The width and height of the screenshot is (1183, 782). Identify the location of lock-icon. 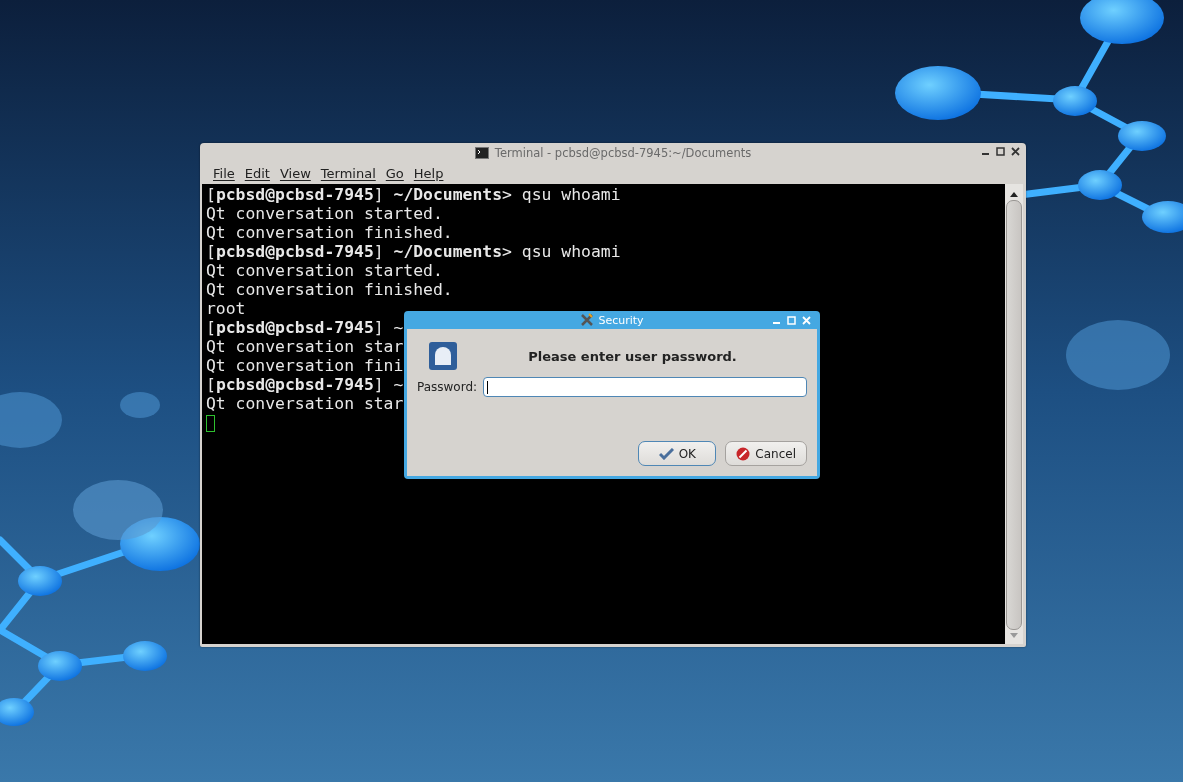
(443, 356).